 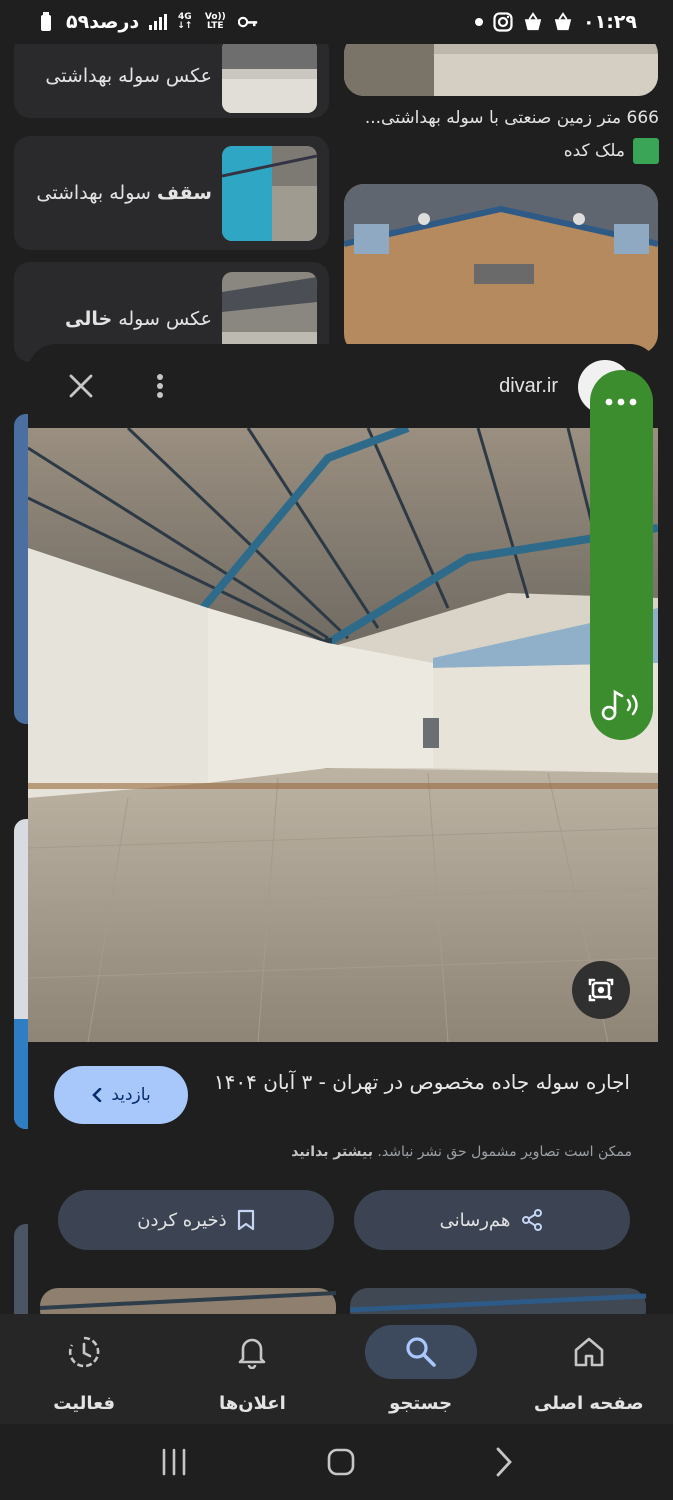 What do you see at coordinates (343, 1301) in the screenshot?
I see `related-images-strip` at bounding box center [343, 1301].